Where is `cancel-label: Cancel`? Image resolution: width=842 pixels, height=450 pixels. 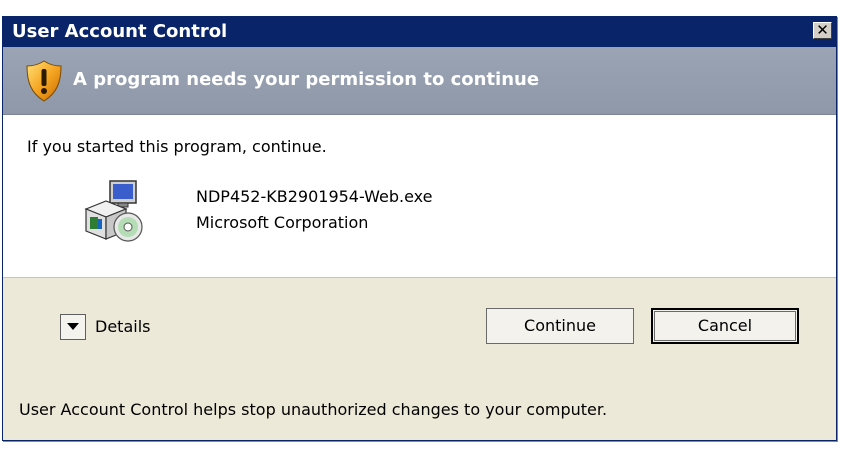 cancel-label: Cancel is located at coordinates (725, 325).